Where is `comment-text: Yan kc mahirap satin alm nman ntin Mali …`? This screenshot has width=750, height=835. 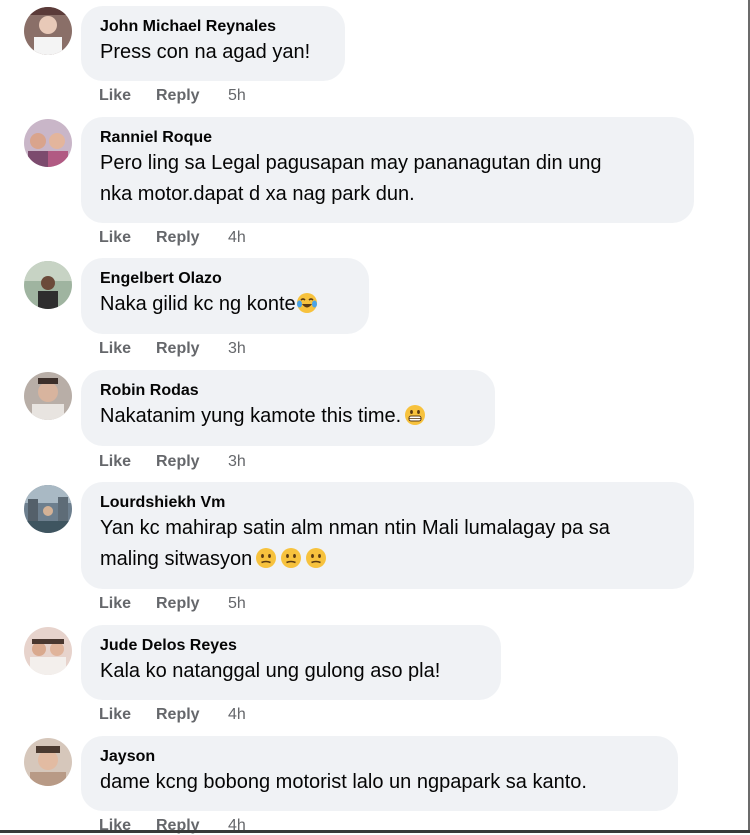 comment-text: Yan kc mahirap satin alm nman ntin Mali … is located at coordinates (355, 528).